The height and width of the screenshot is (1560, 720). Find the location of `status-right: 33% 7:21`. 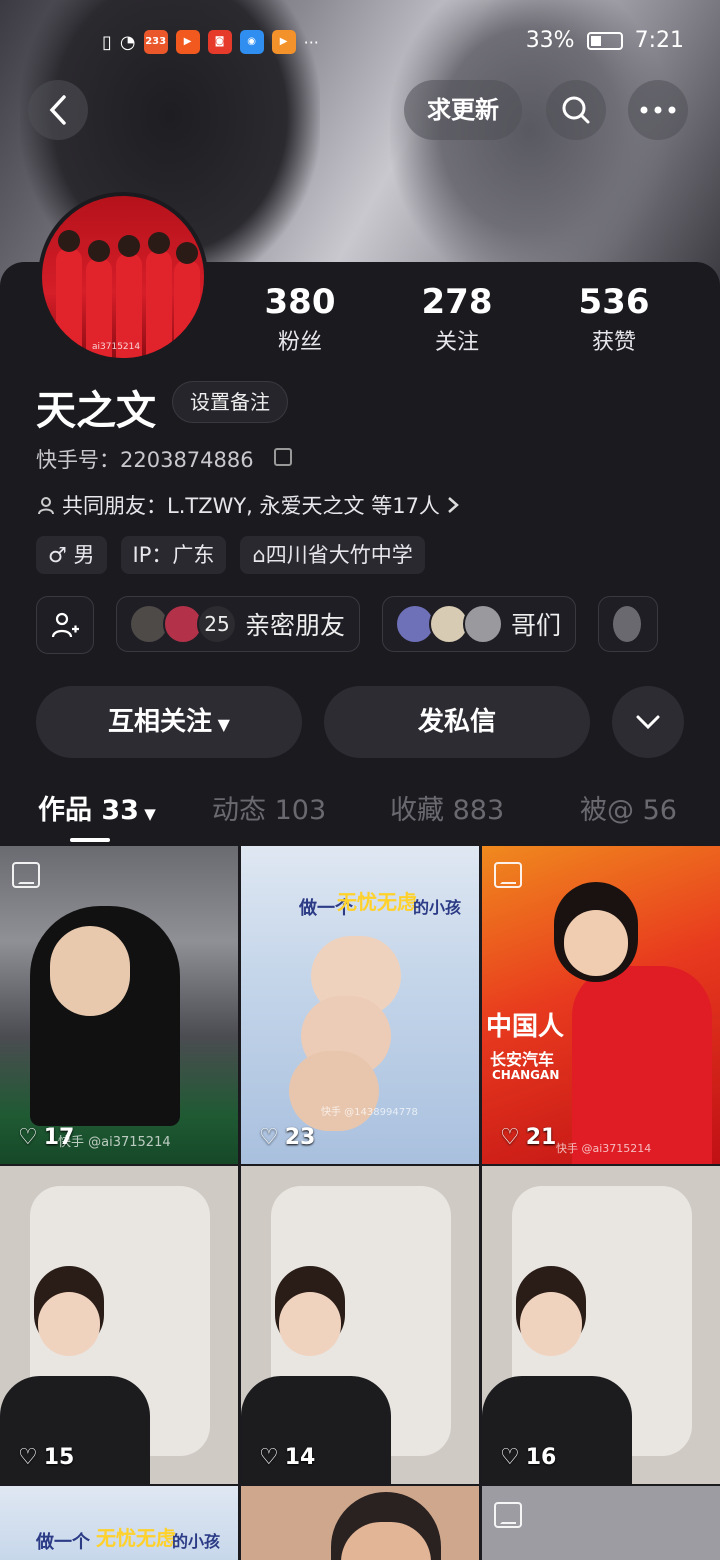

status-right: 33% 7:21 is located at coordinates (605, 40).